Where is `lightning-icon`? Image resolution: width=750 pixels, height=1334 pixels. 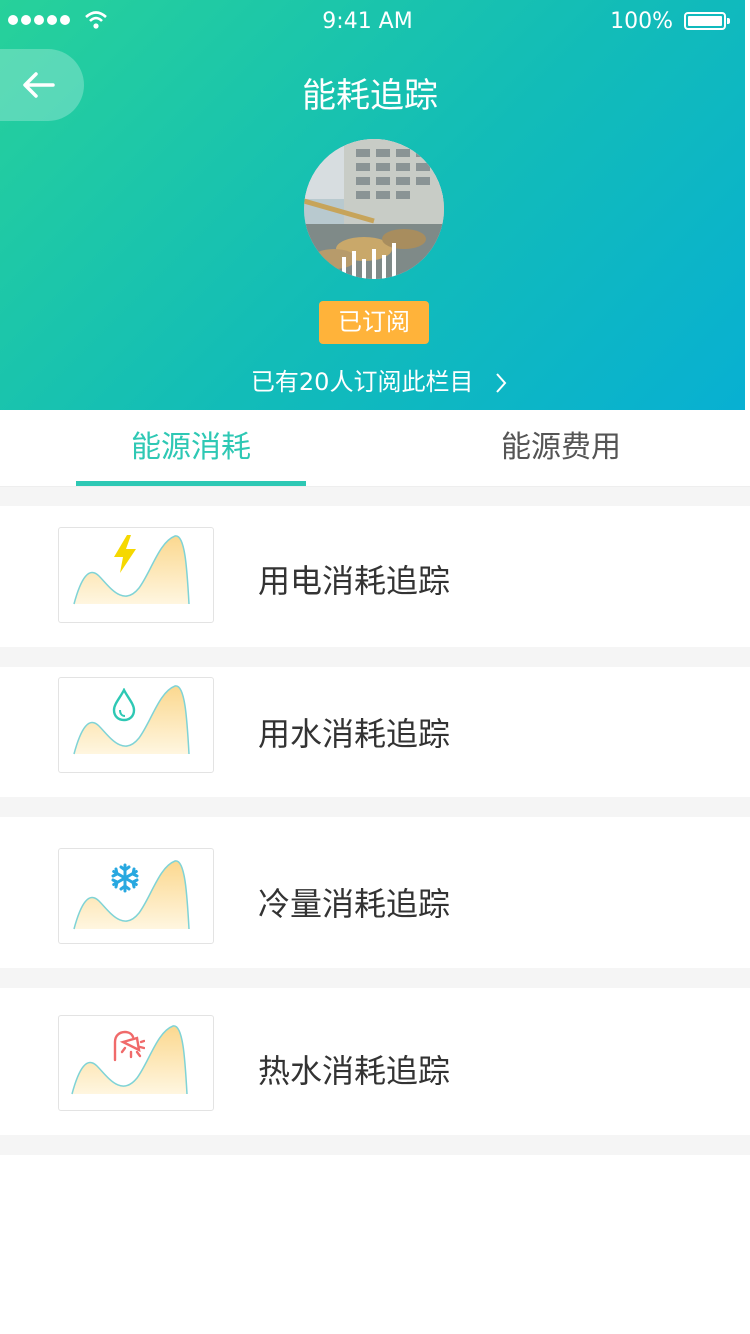
lightning-icon is located at coordinates (125, 554).